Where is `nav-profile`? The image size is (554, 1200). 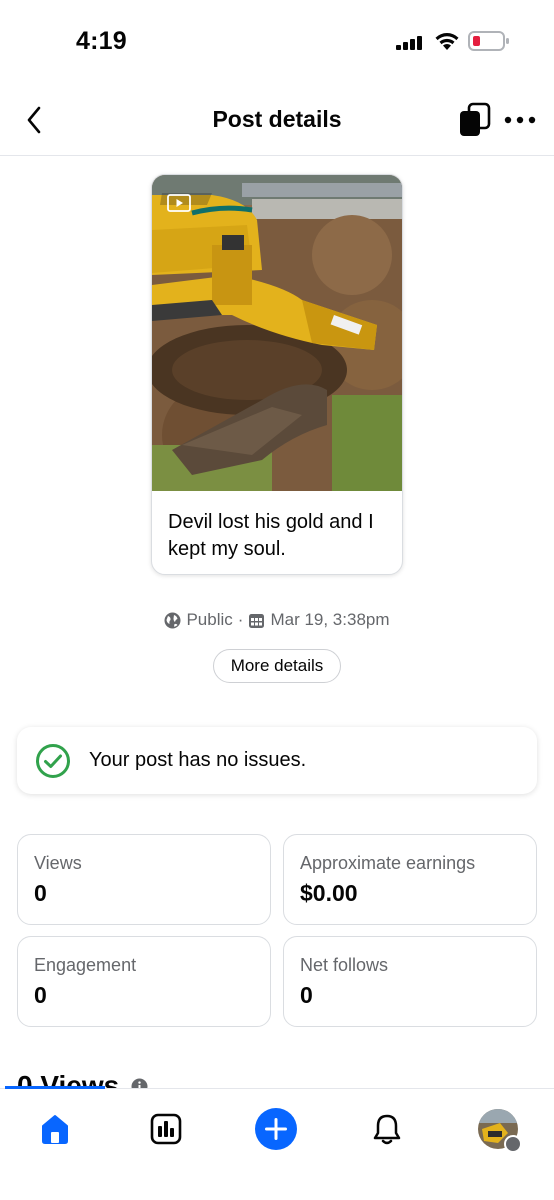 nav-profile is located at coordinates (499, 1130).